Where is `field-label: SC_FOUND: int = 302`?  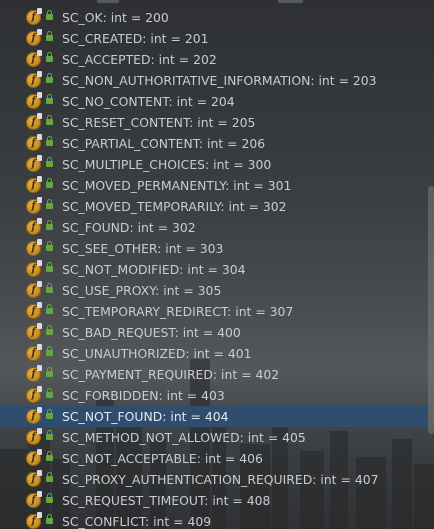 field-label: SC_FOUND: int = 302 is located at coordinates (129, 227).